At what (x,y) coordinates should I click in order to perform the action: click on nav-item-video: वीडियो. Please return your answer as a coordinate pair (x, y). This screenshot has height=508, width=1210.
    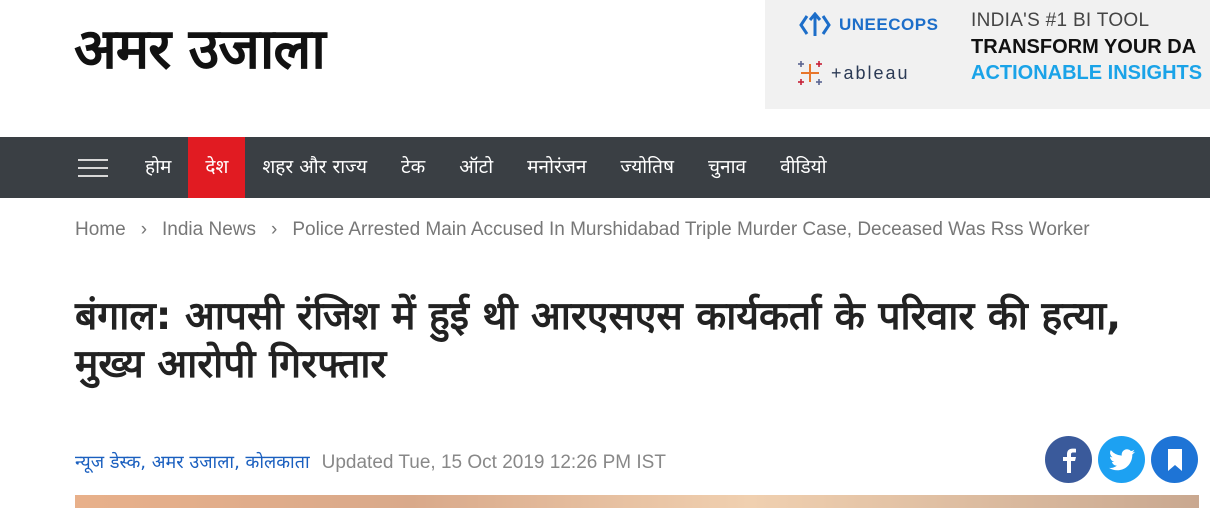
    Looking at the image, I should click on (803, 167).